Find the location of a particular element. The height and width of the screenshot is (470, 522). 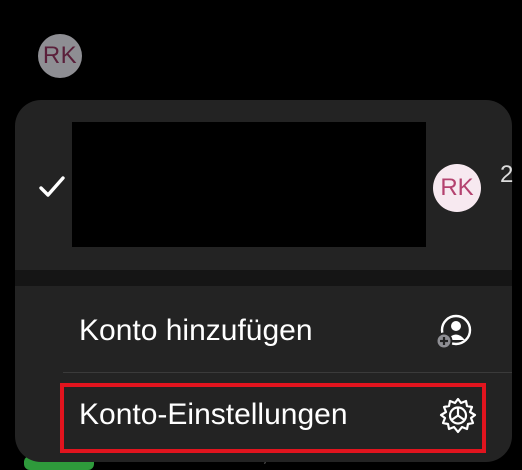

cut-off-account-text: 2 is located at coordinates (507, 174).